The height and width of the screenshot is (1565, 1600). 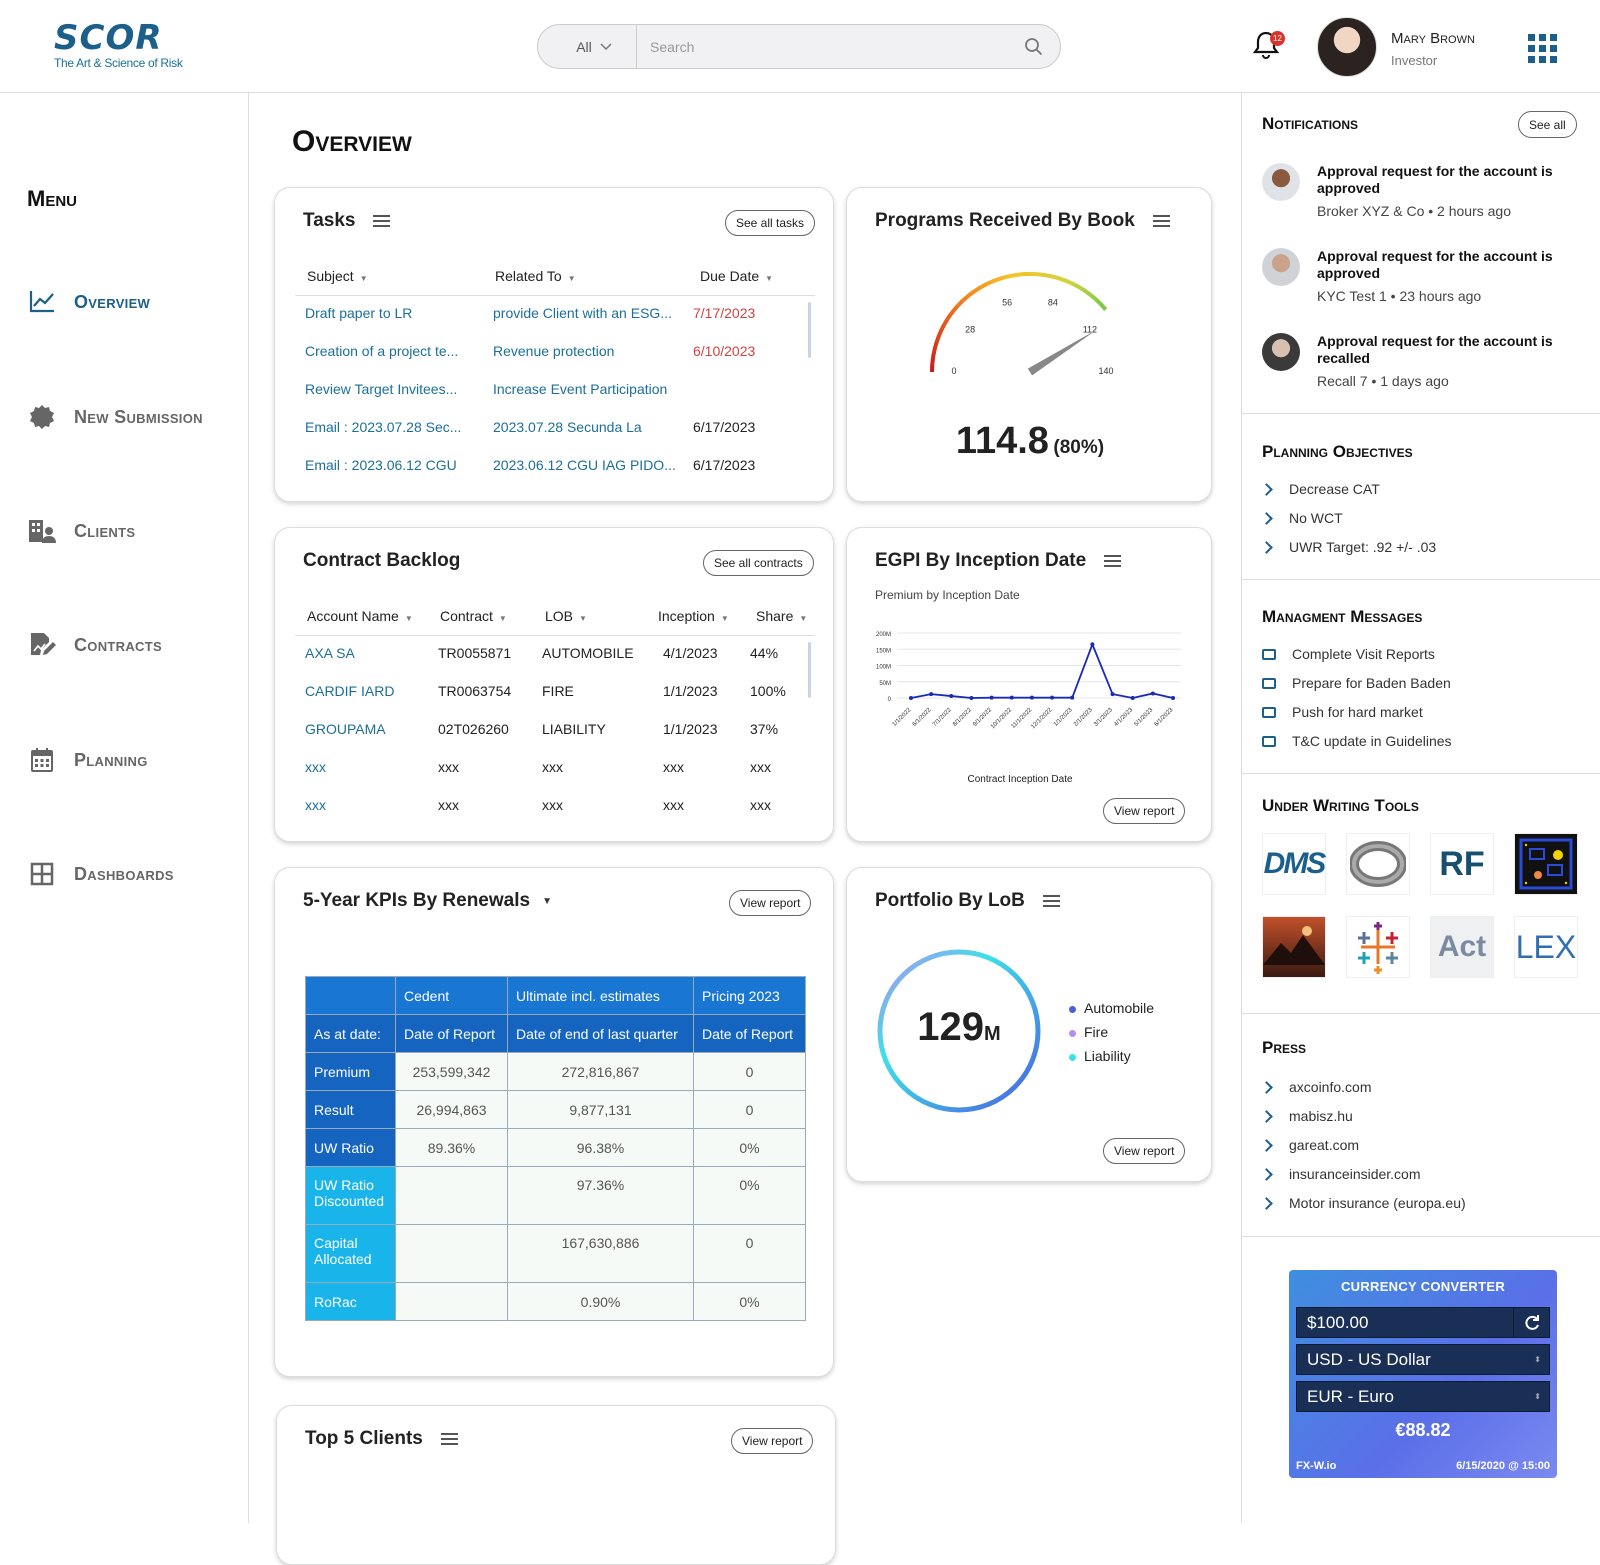 I want to click on column-header-inception: Inception▼, so click(x=693, y=616).